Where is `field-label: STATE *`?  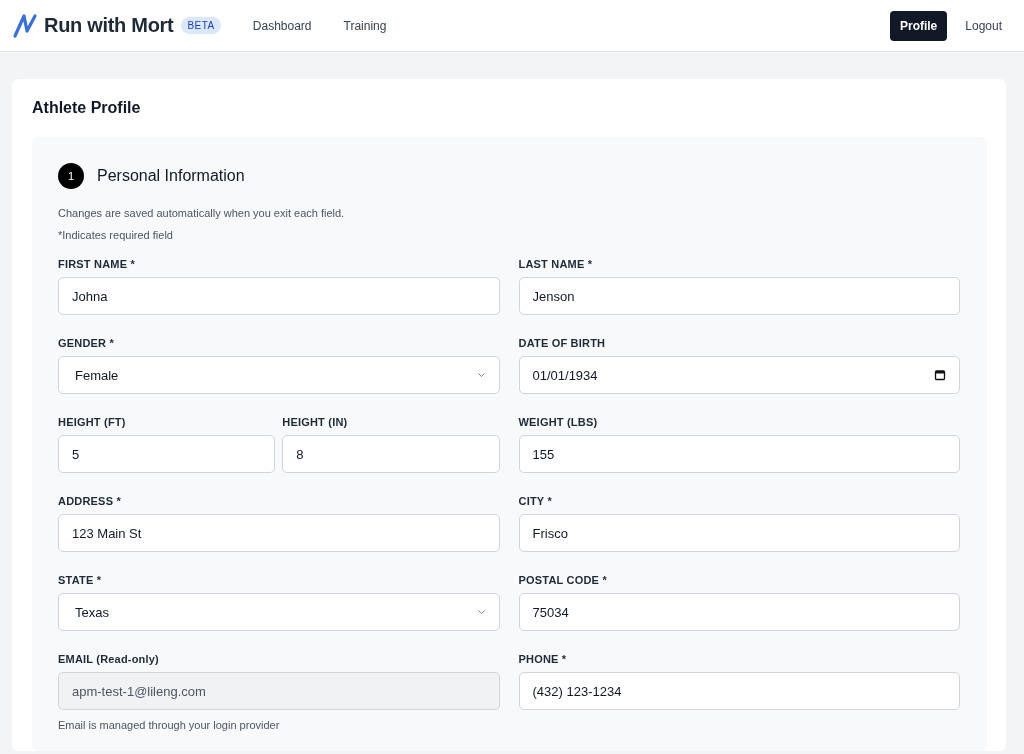 field-label: STATE * is located at coordinates (80, 580).